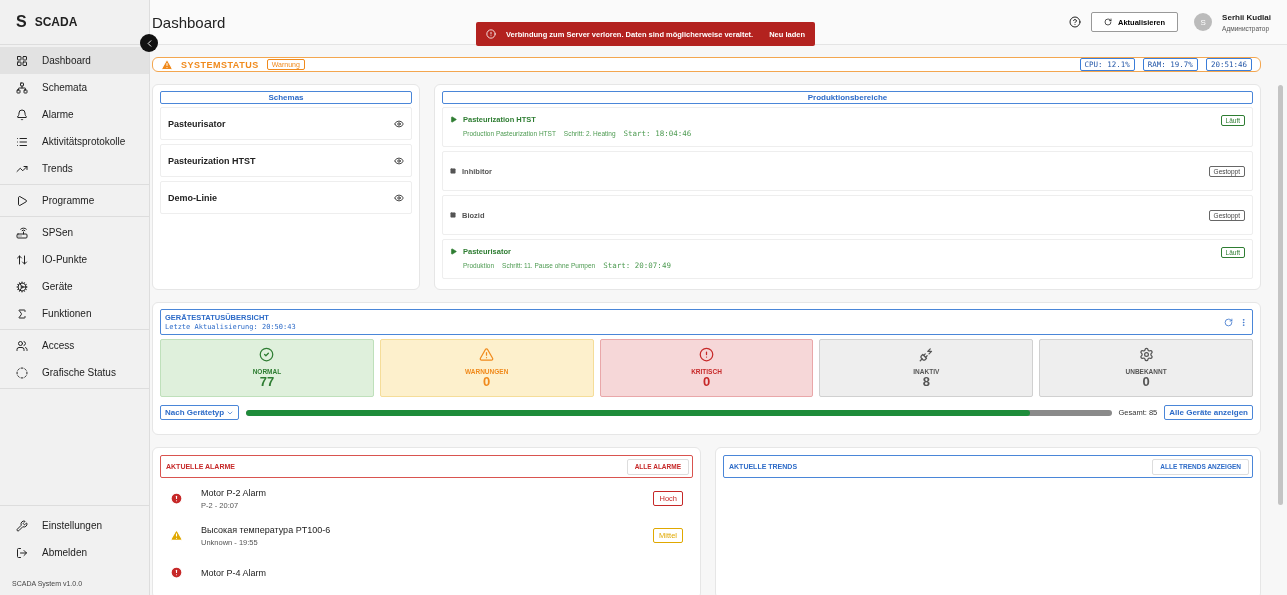 This screenshot has width=1287, height=595. Describe the element at coordinates (74, 114) in the screenshot. I see `nav-item: Alarme` at that location.